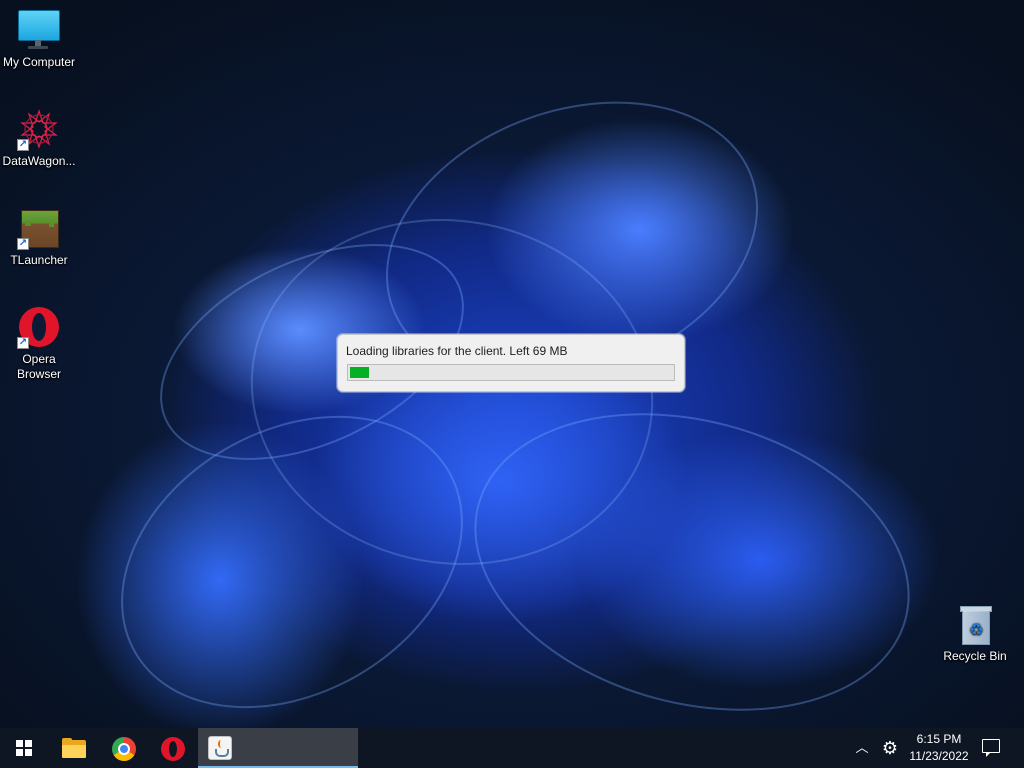  What do you see at coordinates (39, 129) in the screenshot?
I see `datawagon-icon: ↗` at bounding box center [39, 129].